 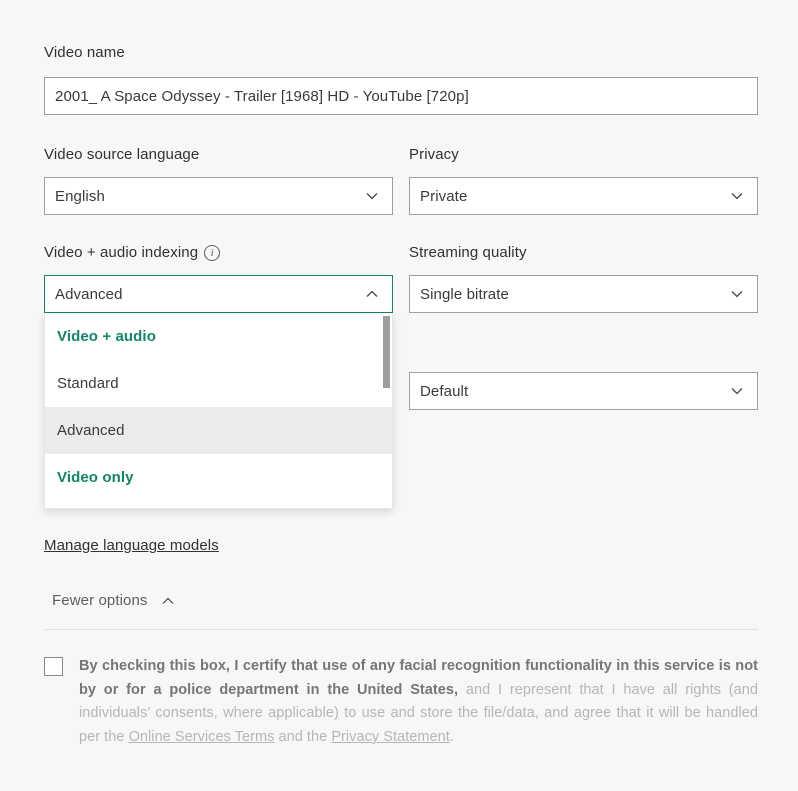 I want to click on video-name-label-text: Video name, so click(x=84, y=52).